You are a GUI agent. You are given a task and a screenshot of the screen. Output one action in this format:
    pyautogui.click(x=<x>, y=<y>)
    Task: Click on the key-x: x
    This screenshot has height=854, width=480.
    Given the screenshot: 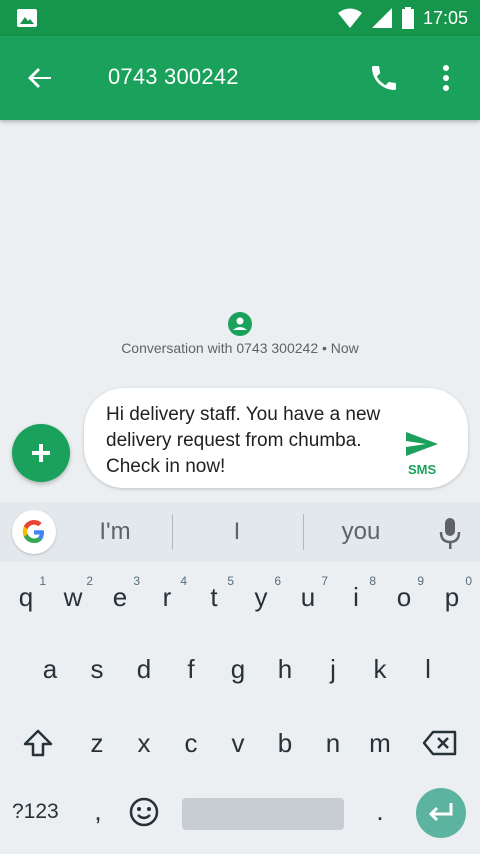 What is the action you would take?
    pyautogui.click(x=144, y=743)
    